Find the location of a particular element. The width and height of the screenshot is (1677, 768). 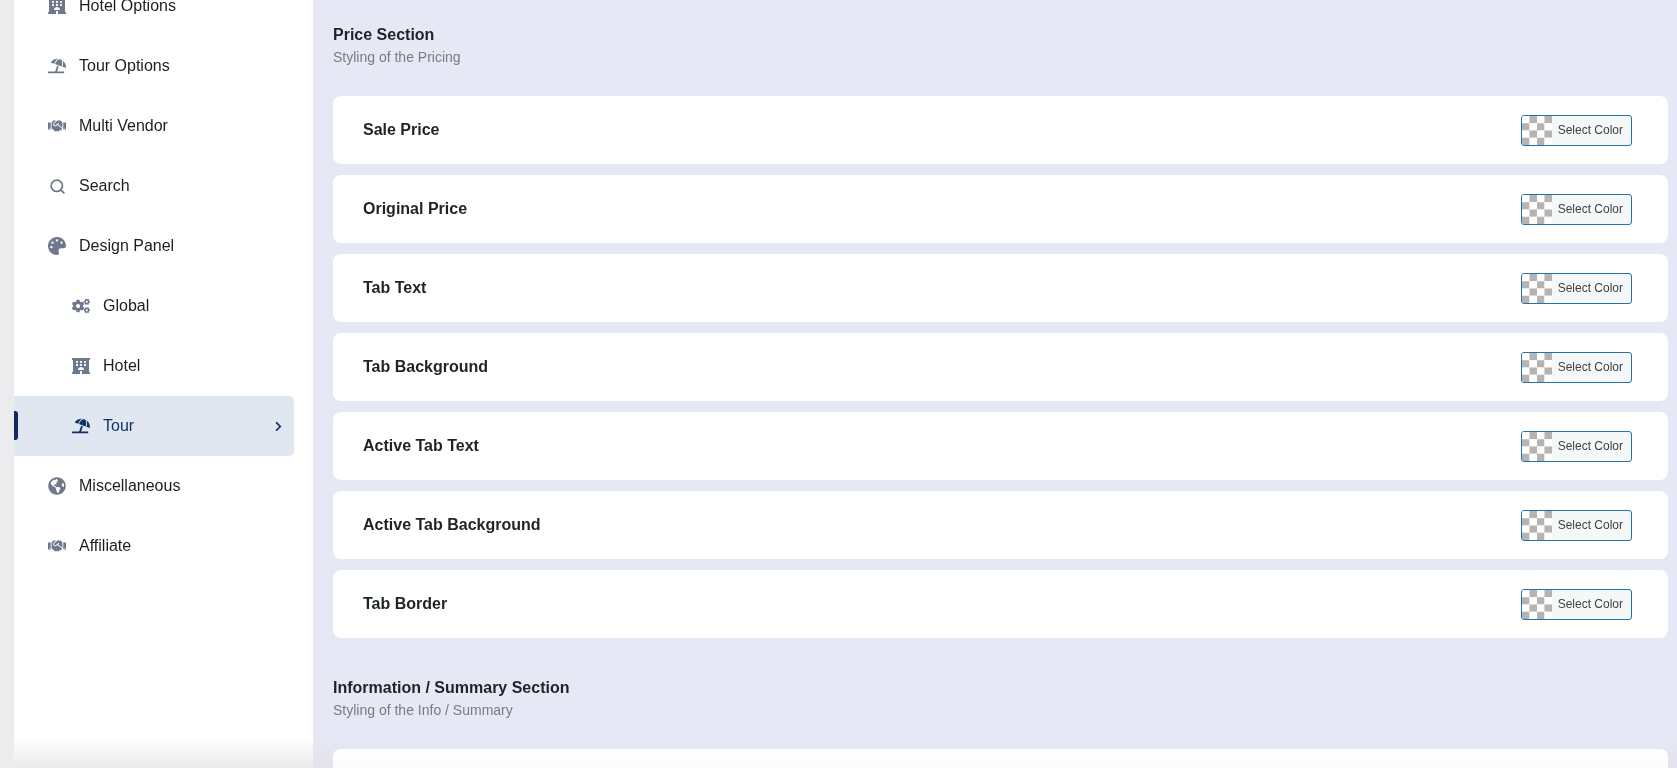

chevron-right-icon is located at coordinates (278, 426).